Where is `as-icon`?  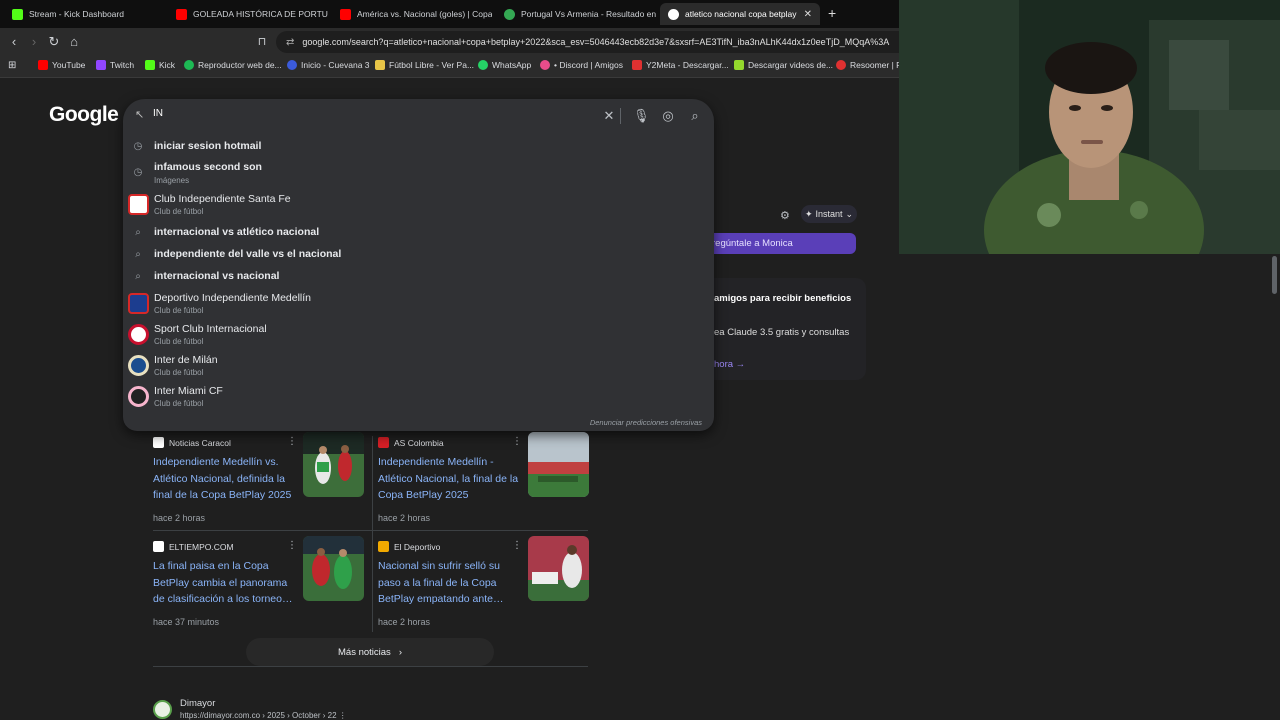 as-icon is located at coordinates (383, 442).